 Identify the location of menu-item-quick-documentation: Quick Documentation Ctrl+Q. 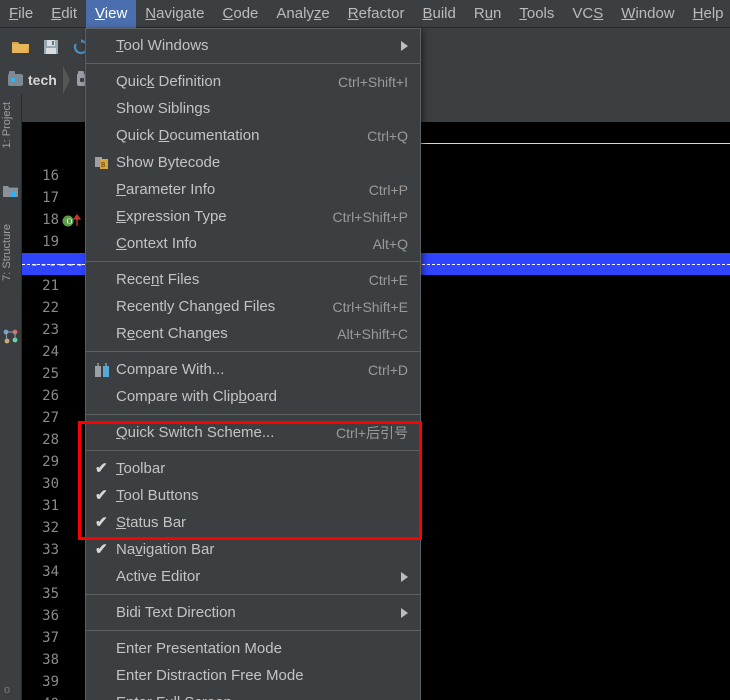
(253, 135).